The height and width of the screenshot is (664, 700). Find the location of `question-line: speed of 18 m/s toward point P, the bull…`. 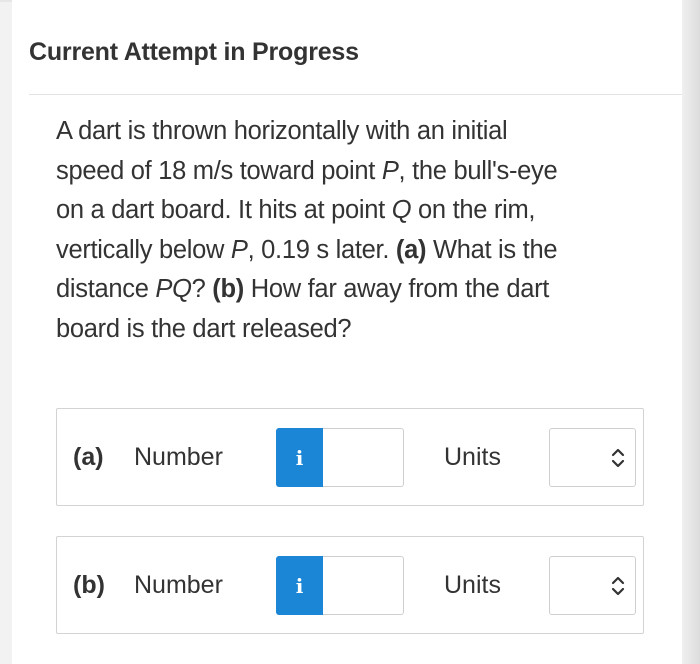

question-line: speed of 18 m/s toward point P, the bull… is located at coordinates (307, 170).